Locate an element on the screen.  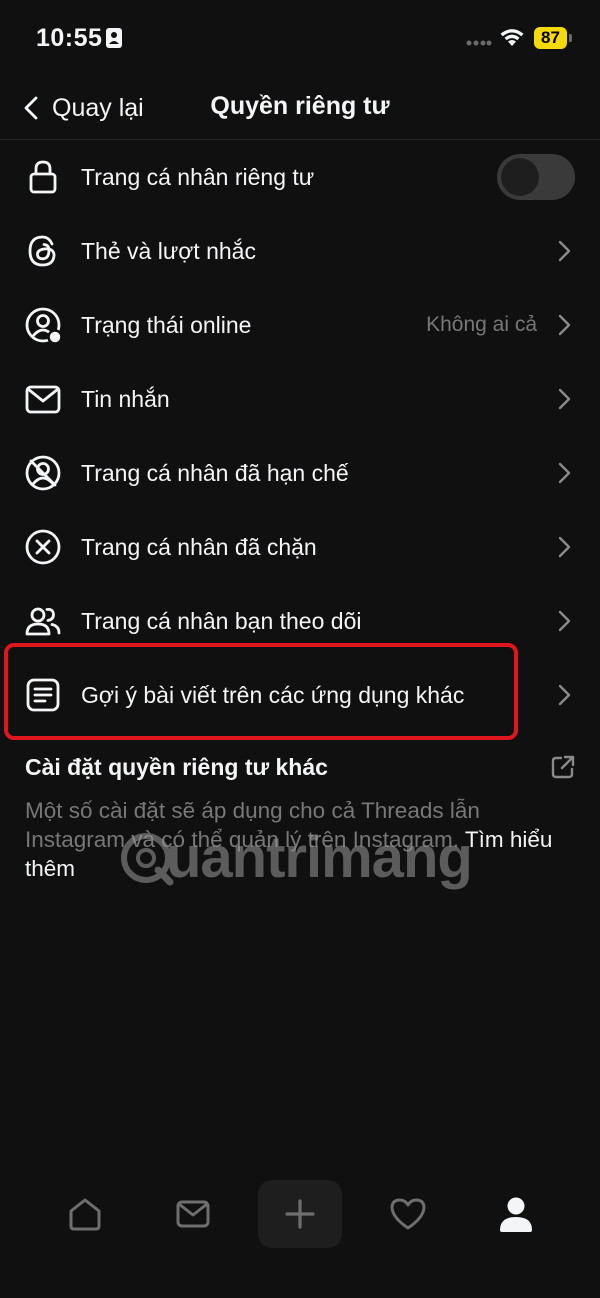
setting-label: Gợi ý bài viết trên các ứng dụng khác is located at coordinates (273, 694).